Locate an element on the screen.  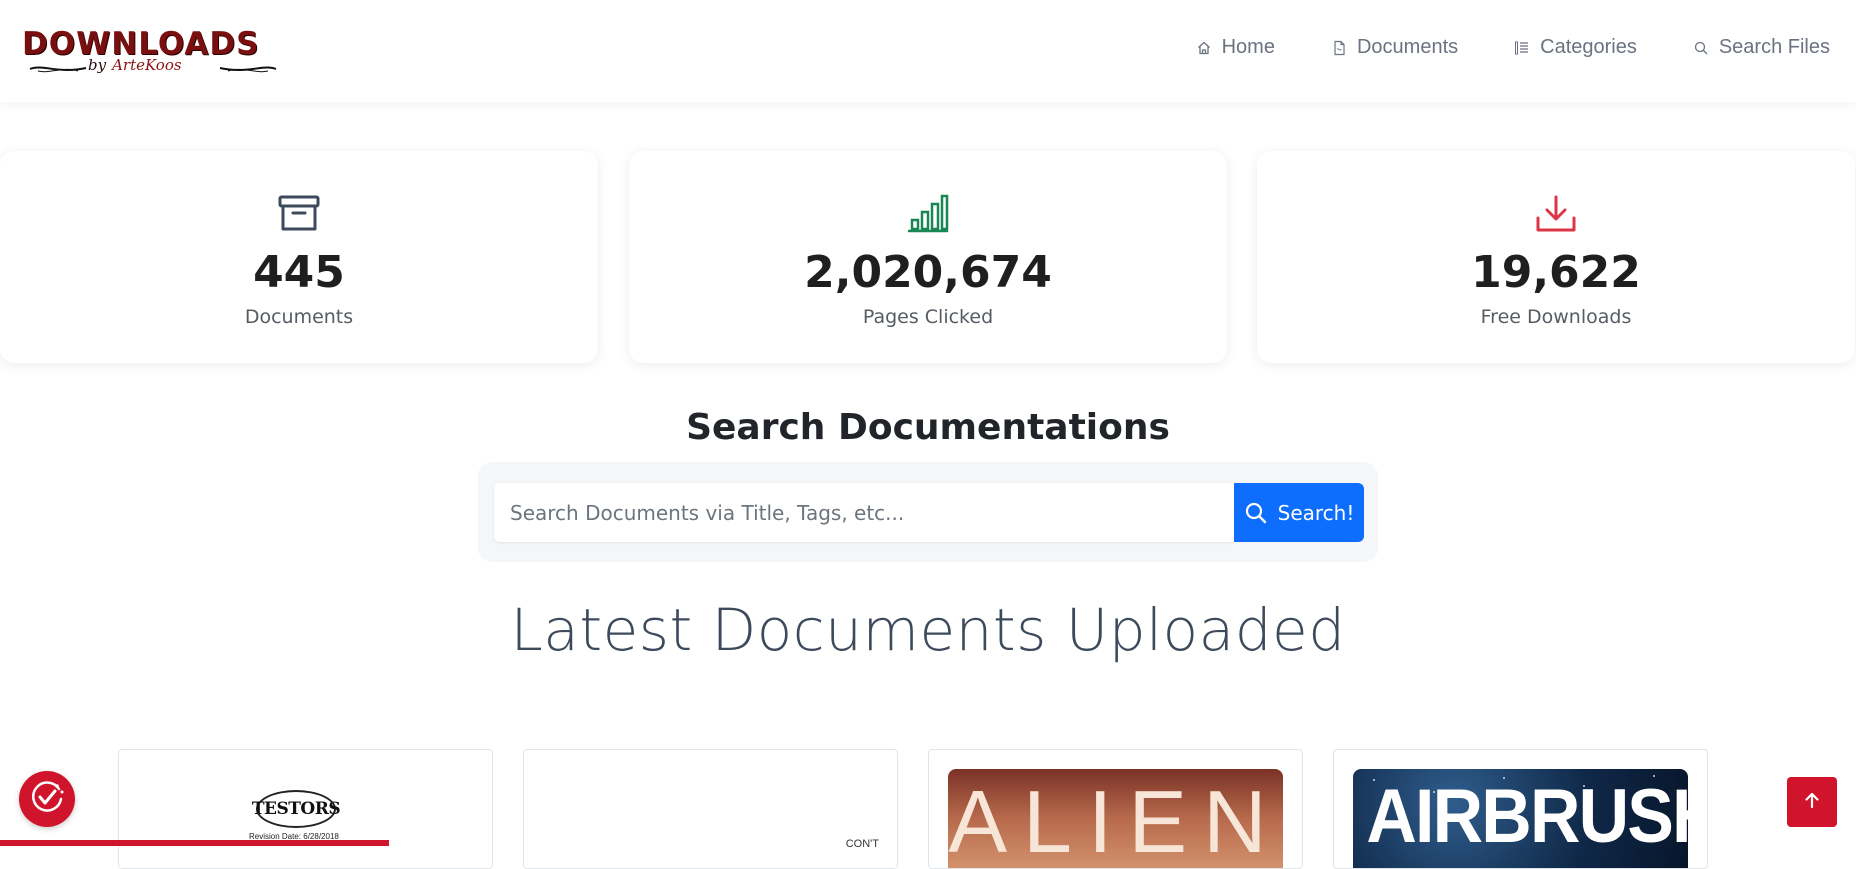
nav-categories: Categories is located at coordinates (1575, 47).